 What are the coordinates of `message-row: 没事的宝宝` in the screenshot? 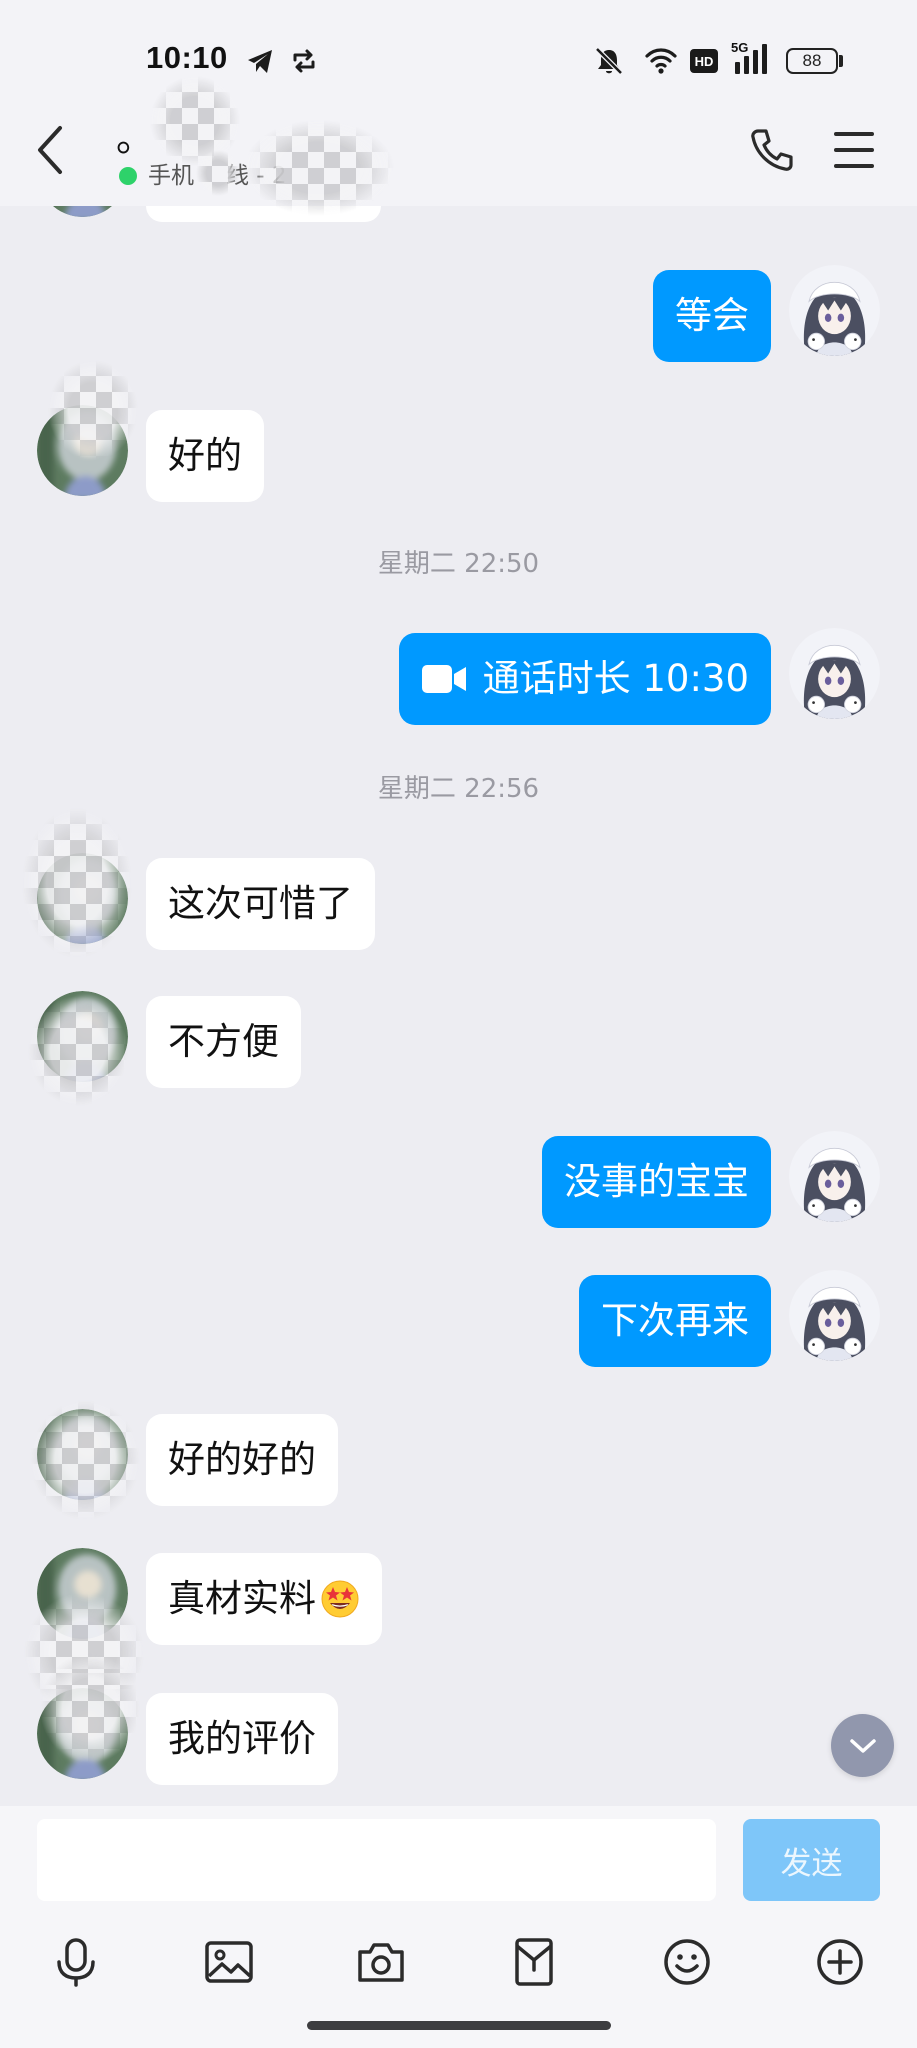 It's located at (458, 1182).